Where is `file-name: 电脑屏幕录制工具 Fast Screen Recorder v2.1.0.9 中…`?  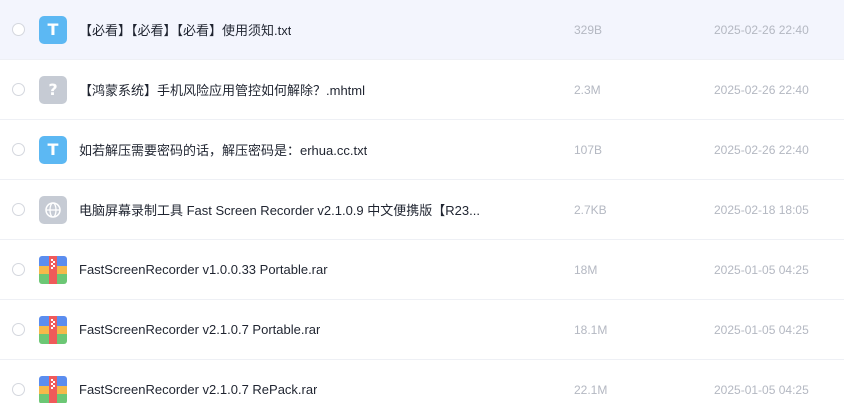 file-name: 电脑屏幕录制工具 Fast Screen Recorder v2.1.0.9 中… is located at coordinates (279, 209).